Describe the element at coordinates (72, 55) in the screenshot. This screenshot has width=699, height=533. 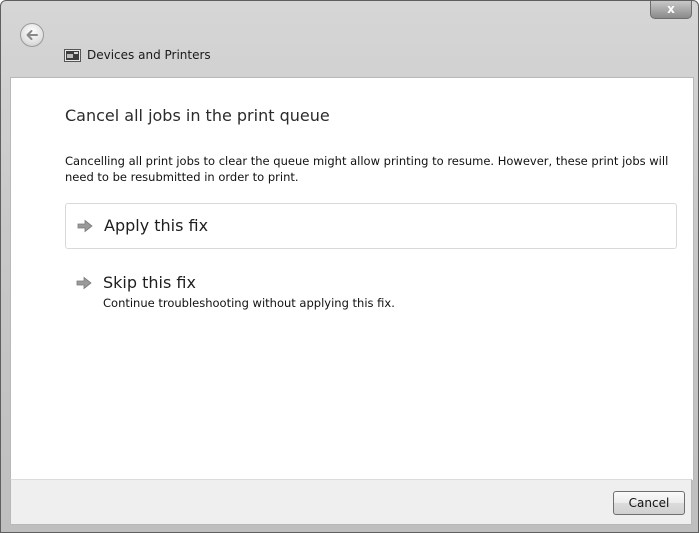
I see `devices-printers-icon` at that location.